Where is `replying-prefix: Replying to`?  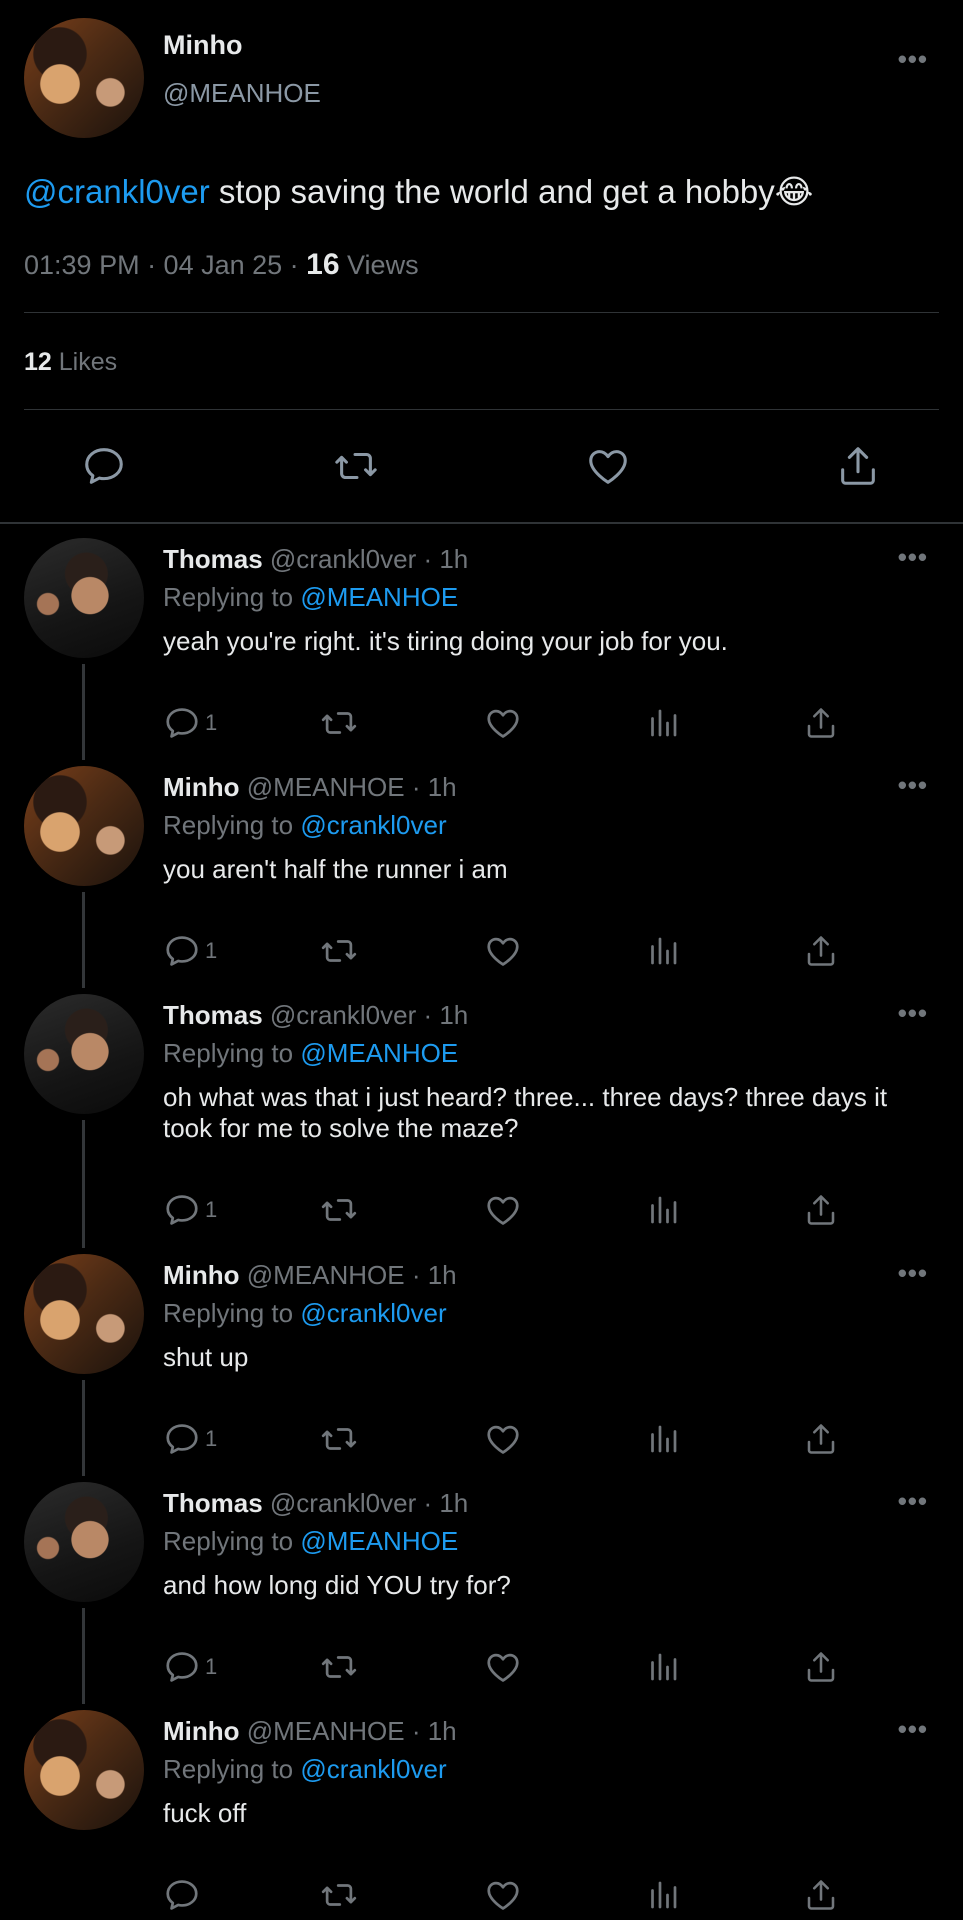
replying-prefix: Replying to is located at coordinates (232, 825).